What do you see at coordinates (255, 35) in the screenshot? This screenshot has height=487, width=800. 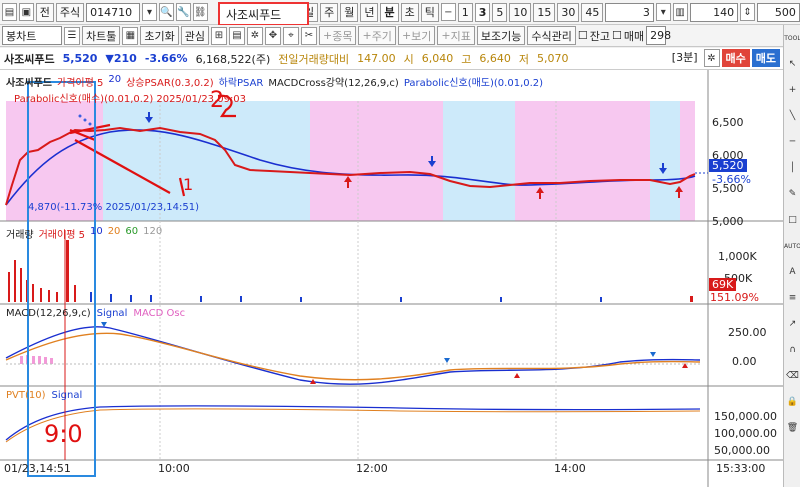 I see `settings-icon: ✲` at bounding box center [255, 35].